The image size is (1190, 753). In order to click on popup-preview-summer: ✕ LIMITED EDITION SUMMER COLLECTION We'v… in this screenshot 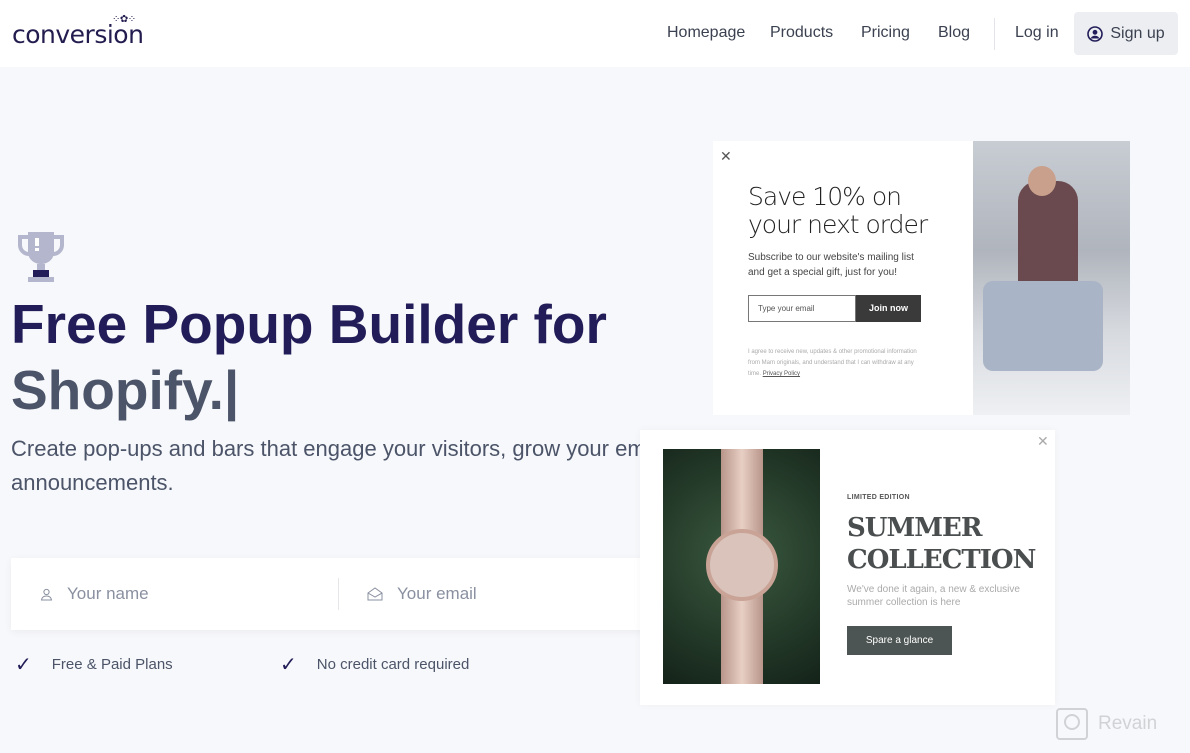, I will do `click(847, 567)`.